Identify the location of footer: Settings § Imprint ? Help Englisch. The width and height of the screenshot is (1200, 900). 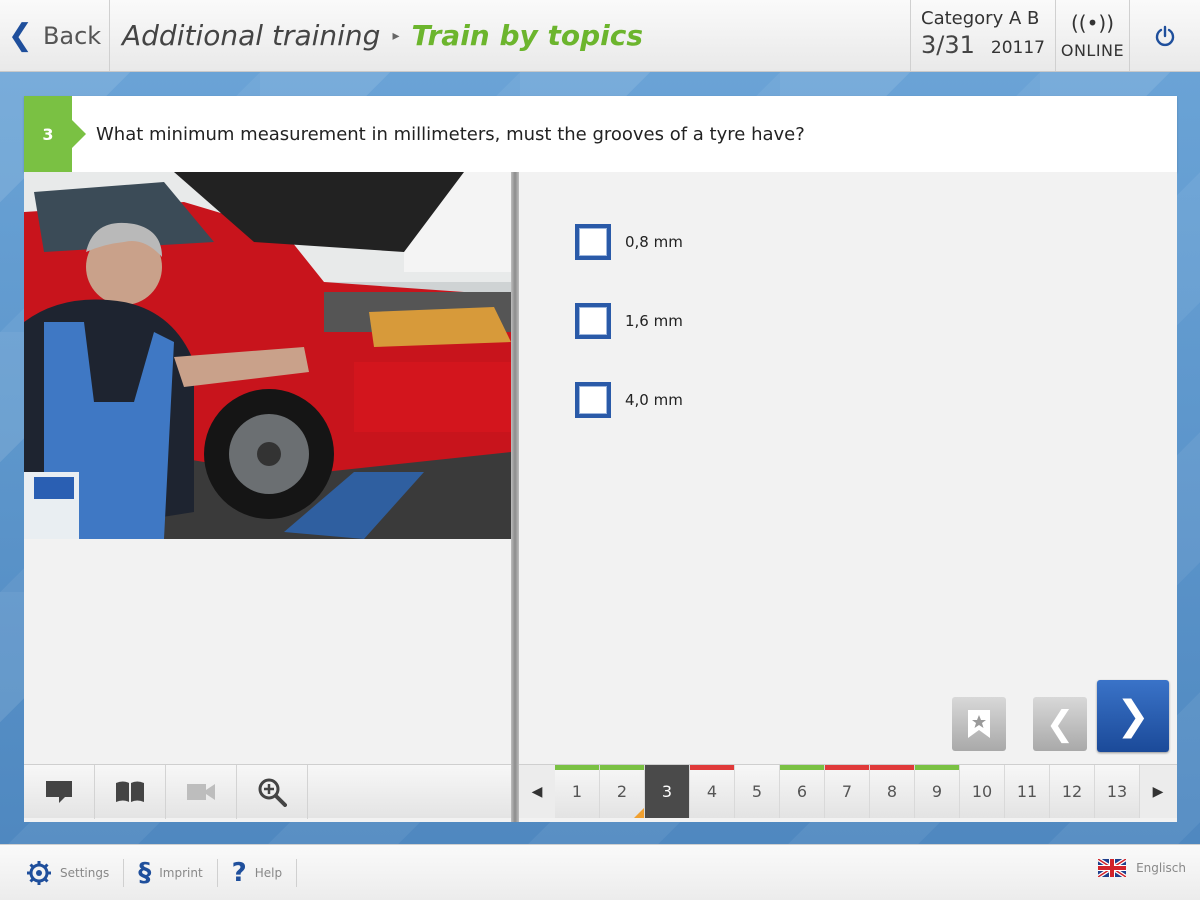
(600, 872).